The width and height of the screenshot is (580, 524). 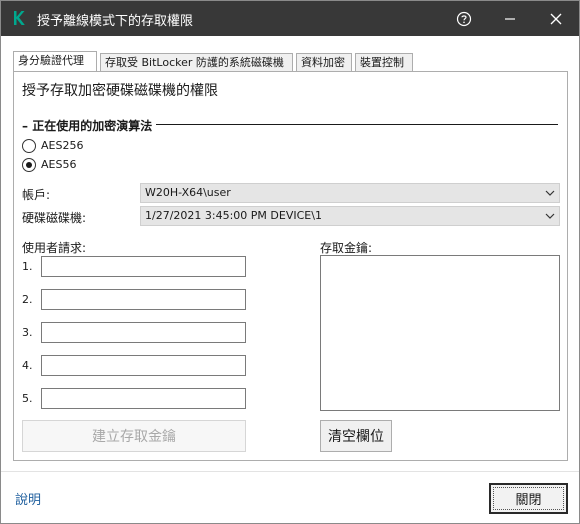 What do you see at coordinates (54, 218) in the screenshot?
I see `drive-label: 硬碟磁碟機:` at bounding box center [54, 218].